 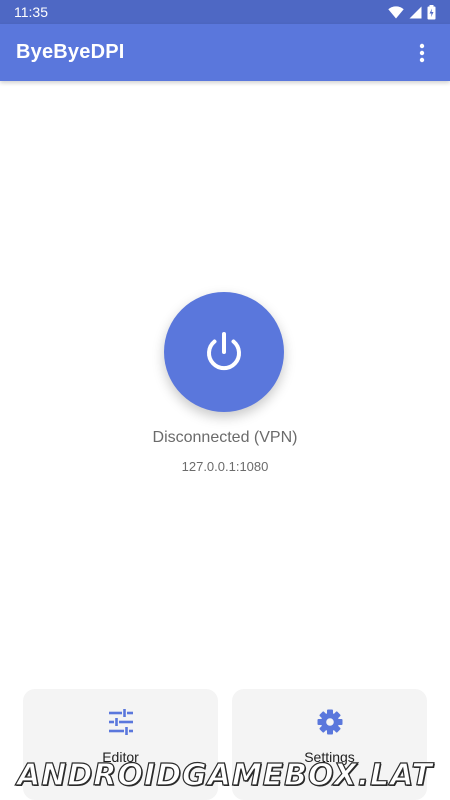 I want to click on more-options-button, so click(x=422, y=53).